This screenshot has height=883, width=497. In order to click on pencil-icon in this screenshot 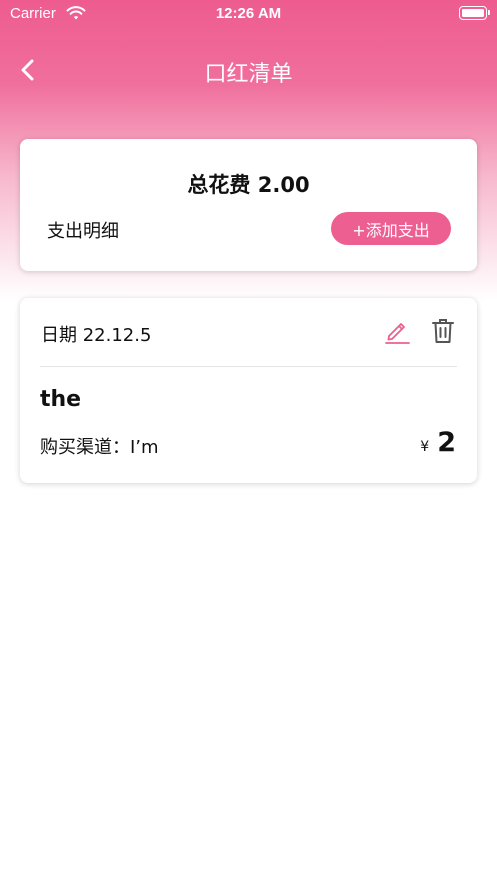, I will do `click(397, 331)`.